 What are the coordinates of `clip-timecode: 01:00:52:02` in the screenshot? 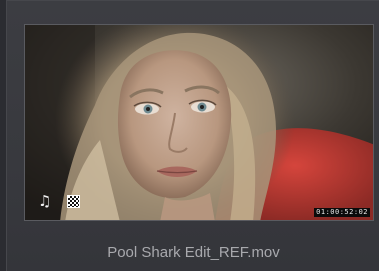 It's located at (342, 212).